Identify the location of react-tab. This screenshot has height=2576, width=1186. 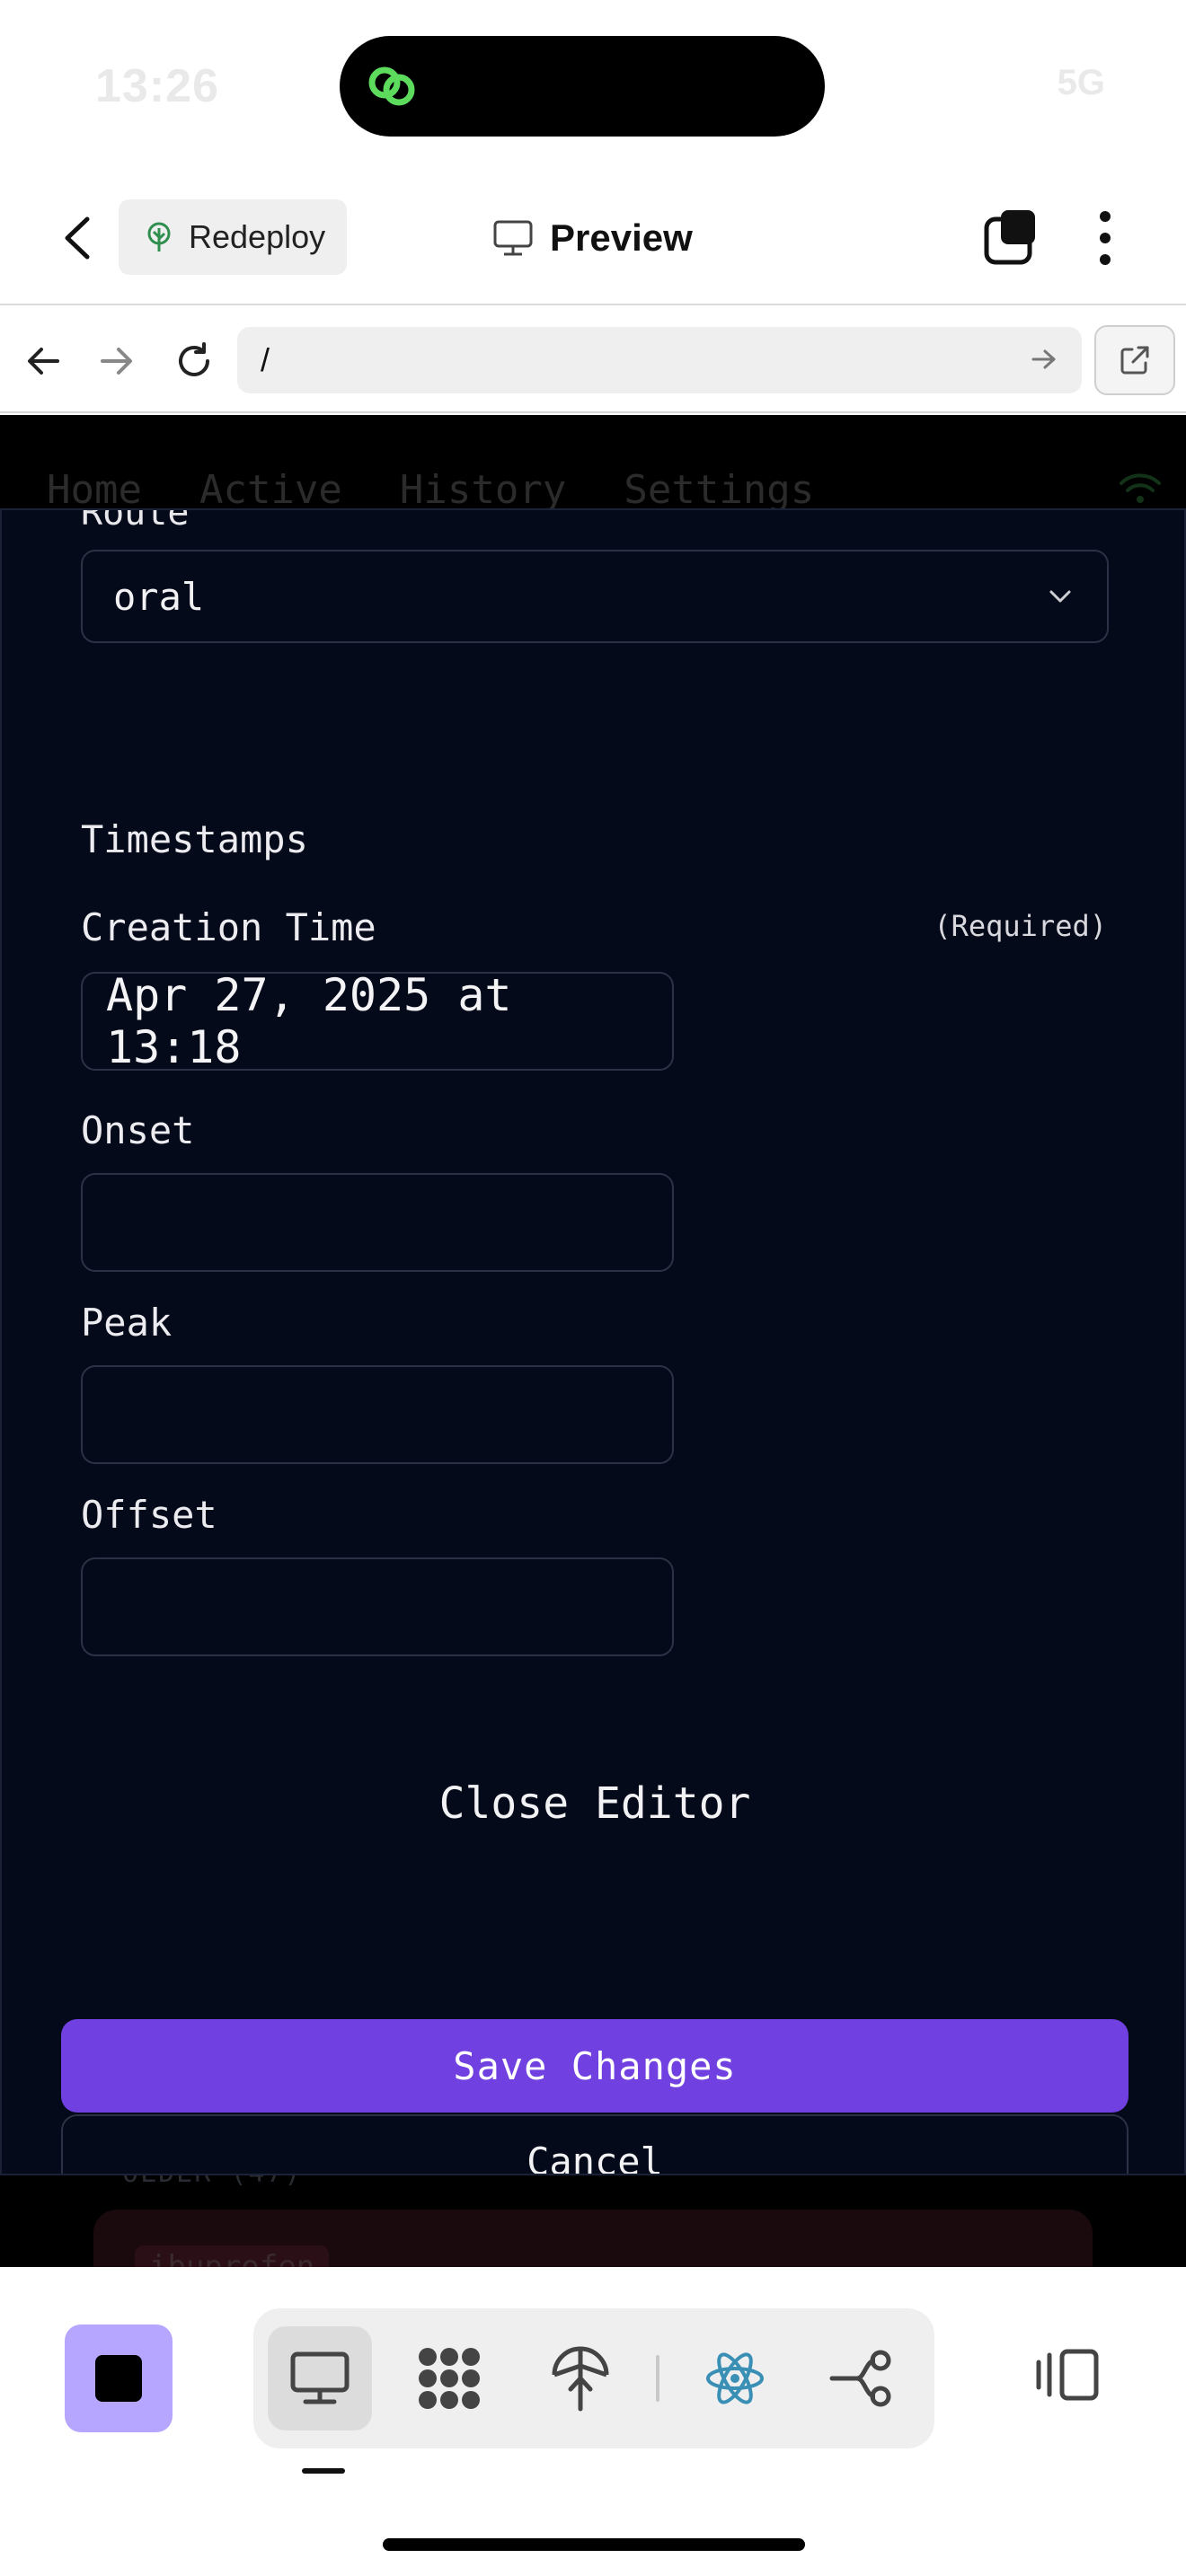
(735, 2378).